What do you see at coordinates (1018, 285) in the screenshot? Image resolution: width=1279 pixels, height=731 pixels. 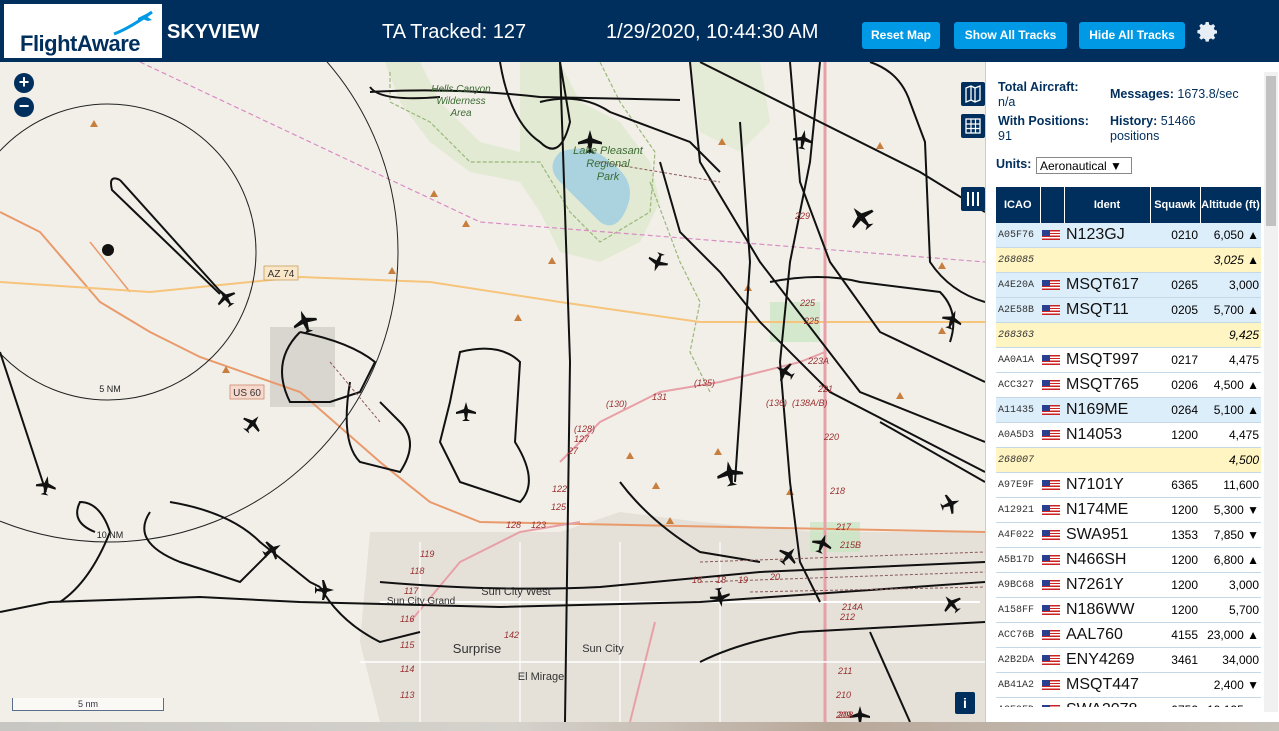 I see `row-icao: A4E20A` at bounding box center [1018, 285].